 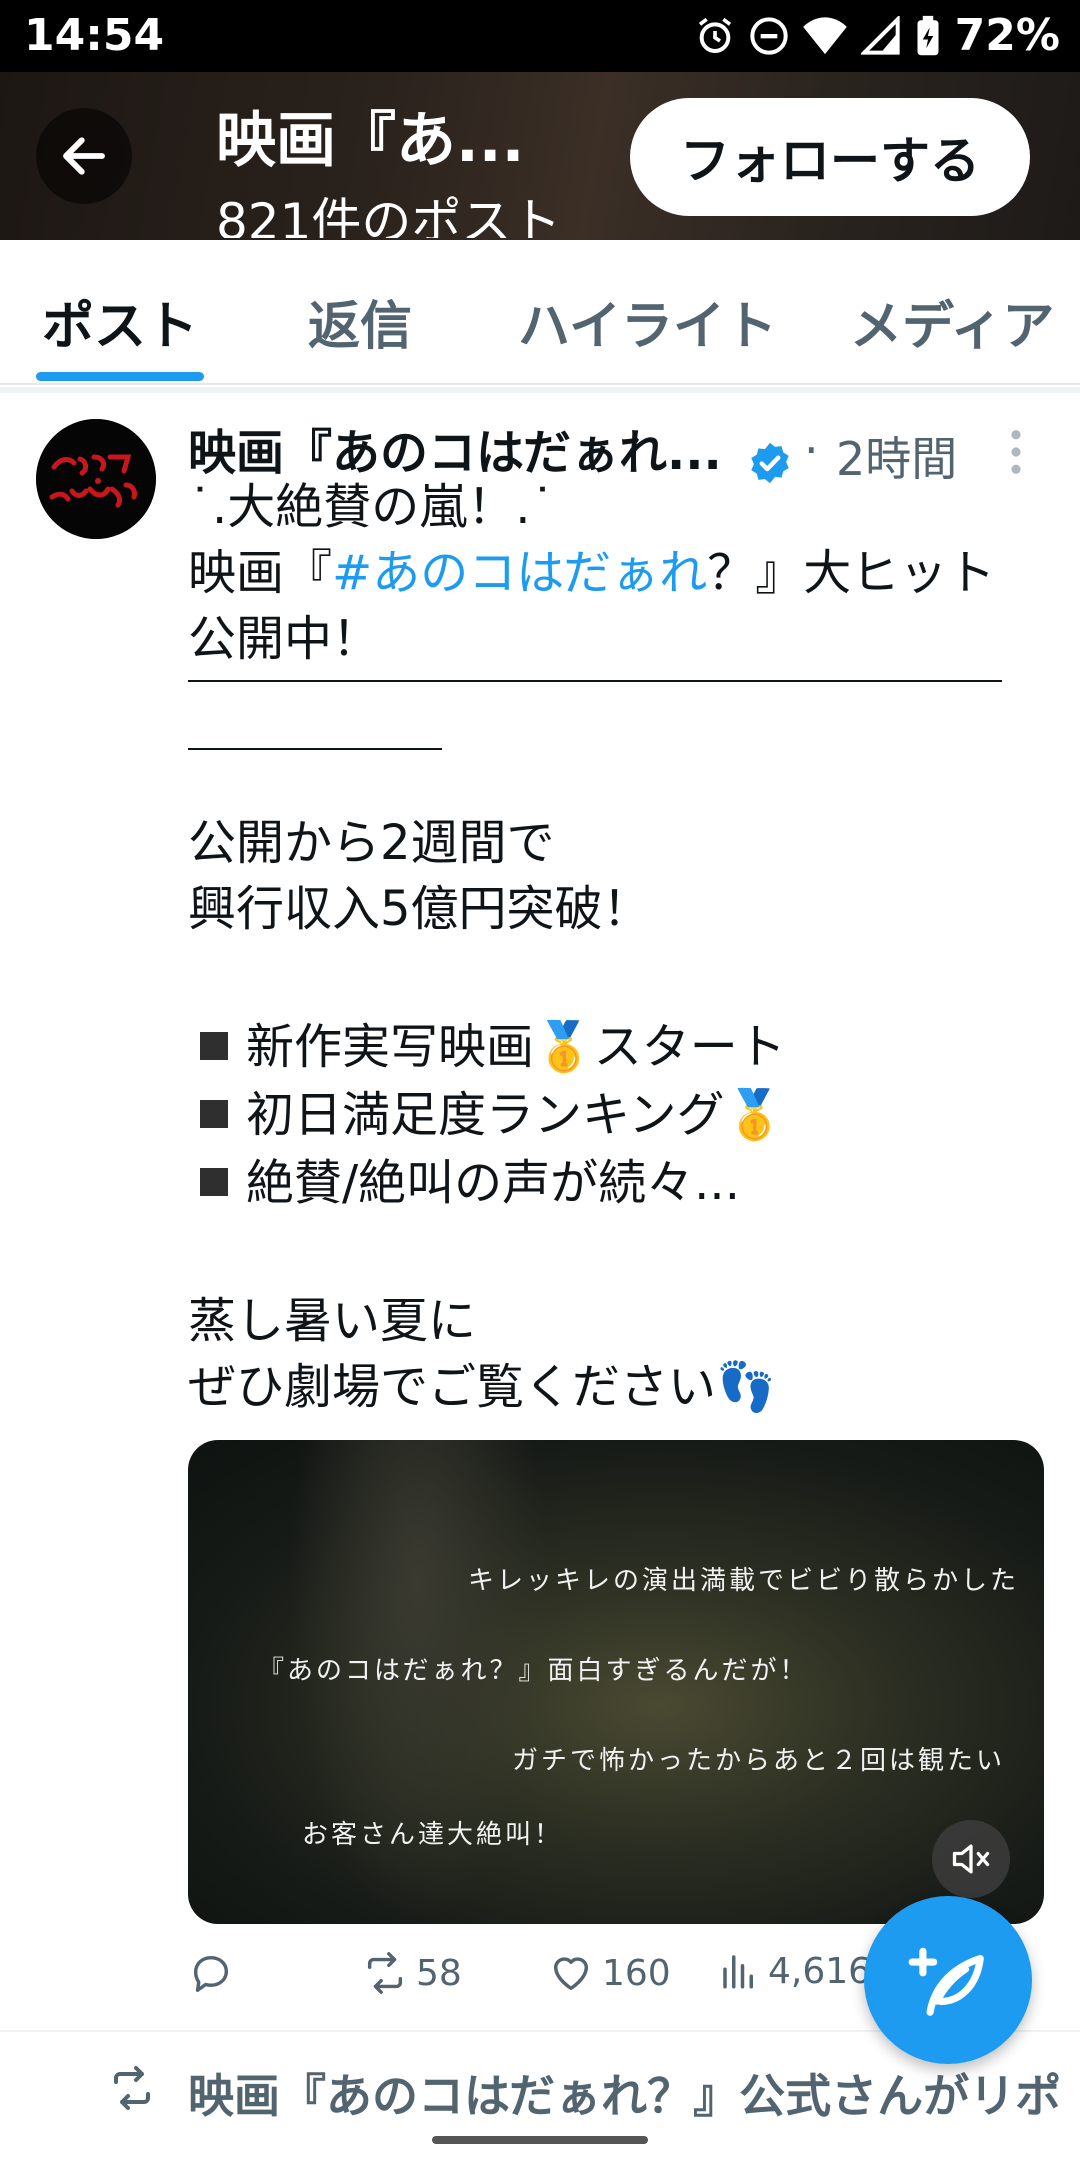 I want to click on reply-icon, so click(x=211, y=1973).